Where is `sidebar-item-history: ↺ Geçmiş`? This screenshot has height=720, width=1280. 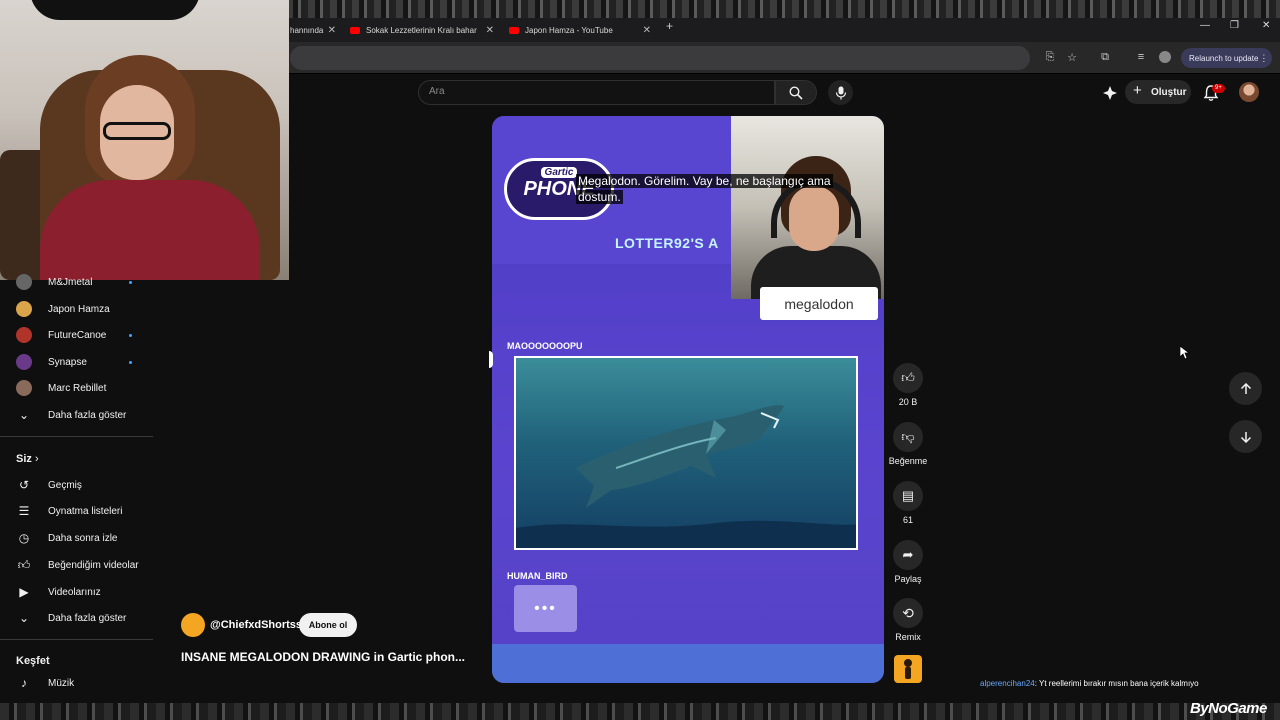 sidebar-item-history: ↺ Geçmiş is located at coordinates (76, 485).